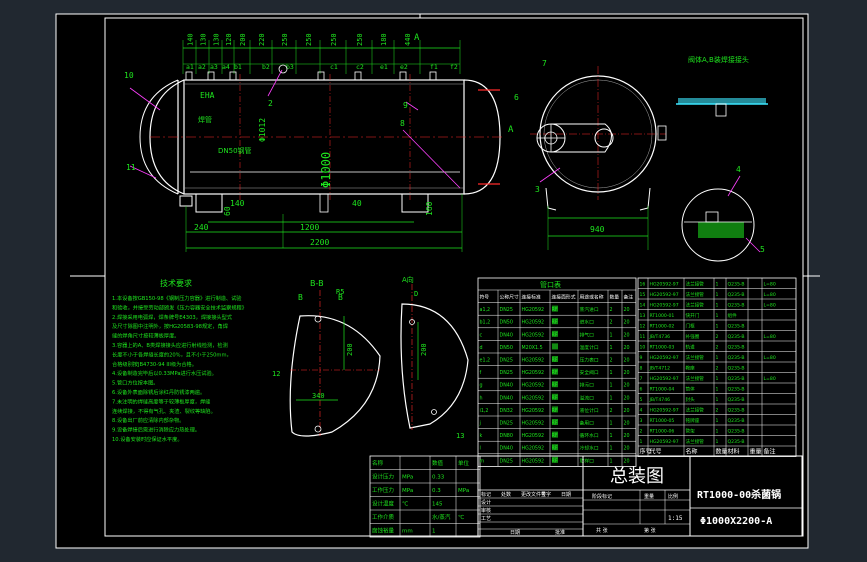 The image size is (867, 562). What do you see at coordinates (660, 369) in the screenshot?
I see `bom-cell: JB/T4712` at bounding box center [660, 369].